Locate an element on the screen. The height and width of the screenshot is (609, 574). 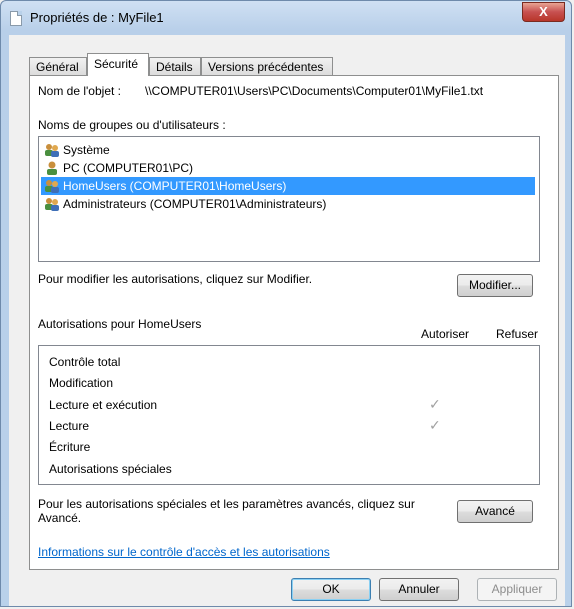
title-bar: Propriétés de : MyFile1 X is located at coordinates (286, 18).